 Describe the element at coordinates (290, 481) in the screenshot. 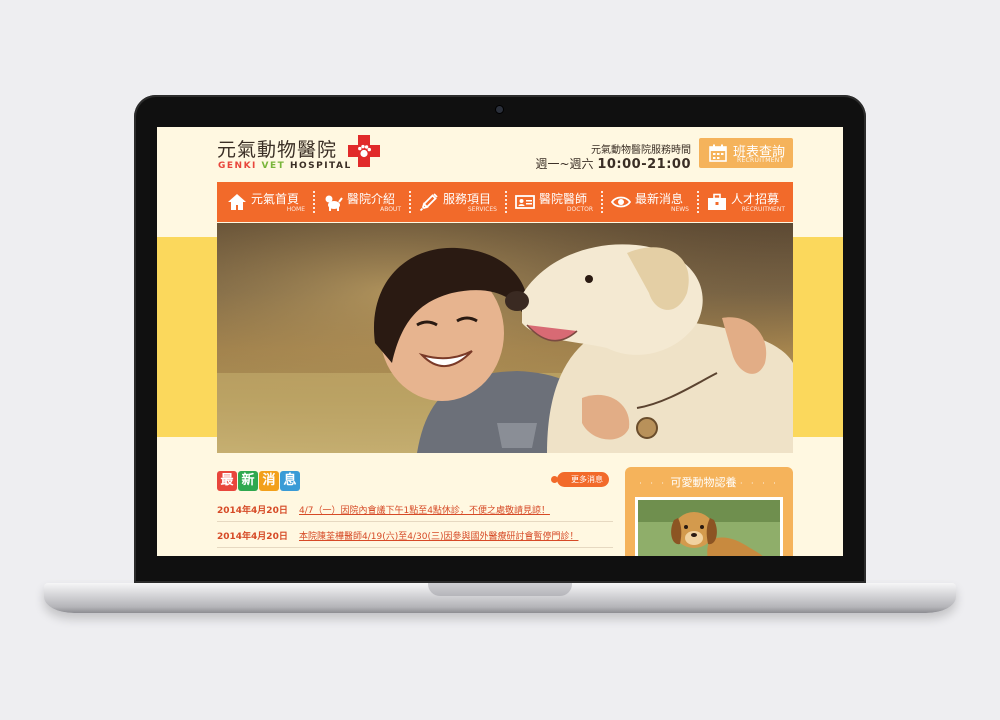

I see `news-heading-char: 息` at that location.